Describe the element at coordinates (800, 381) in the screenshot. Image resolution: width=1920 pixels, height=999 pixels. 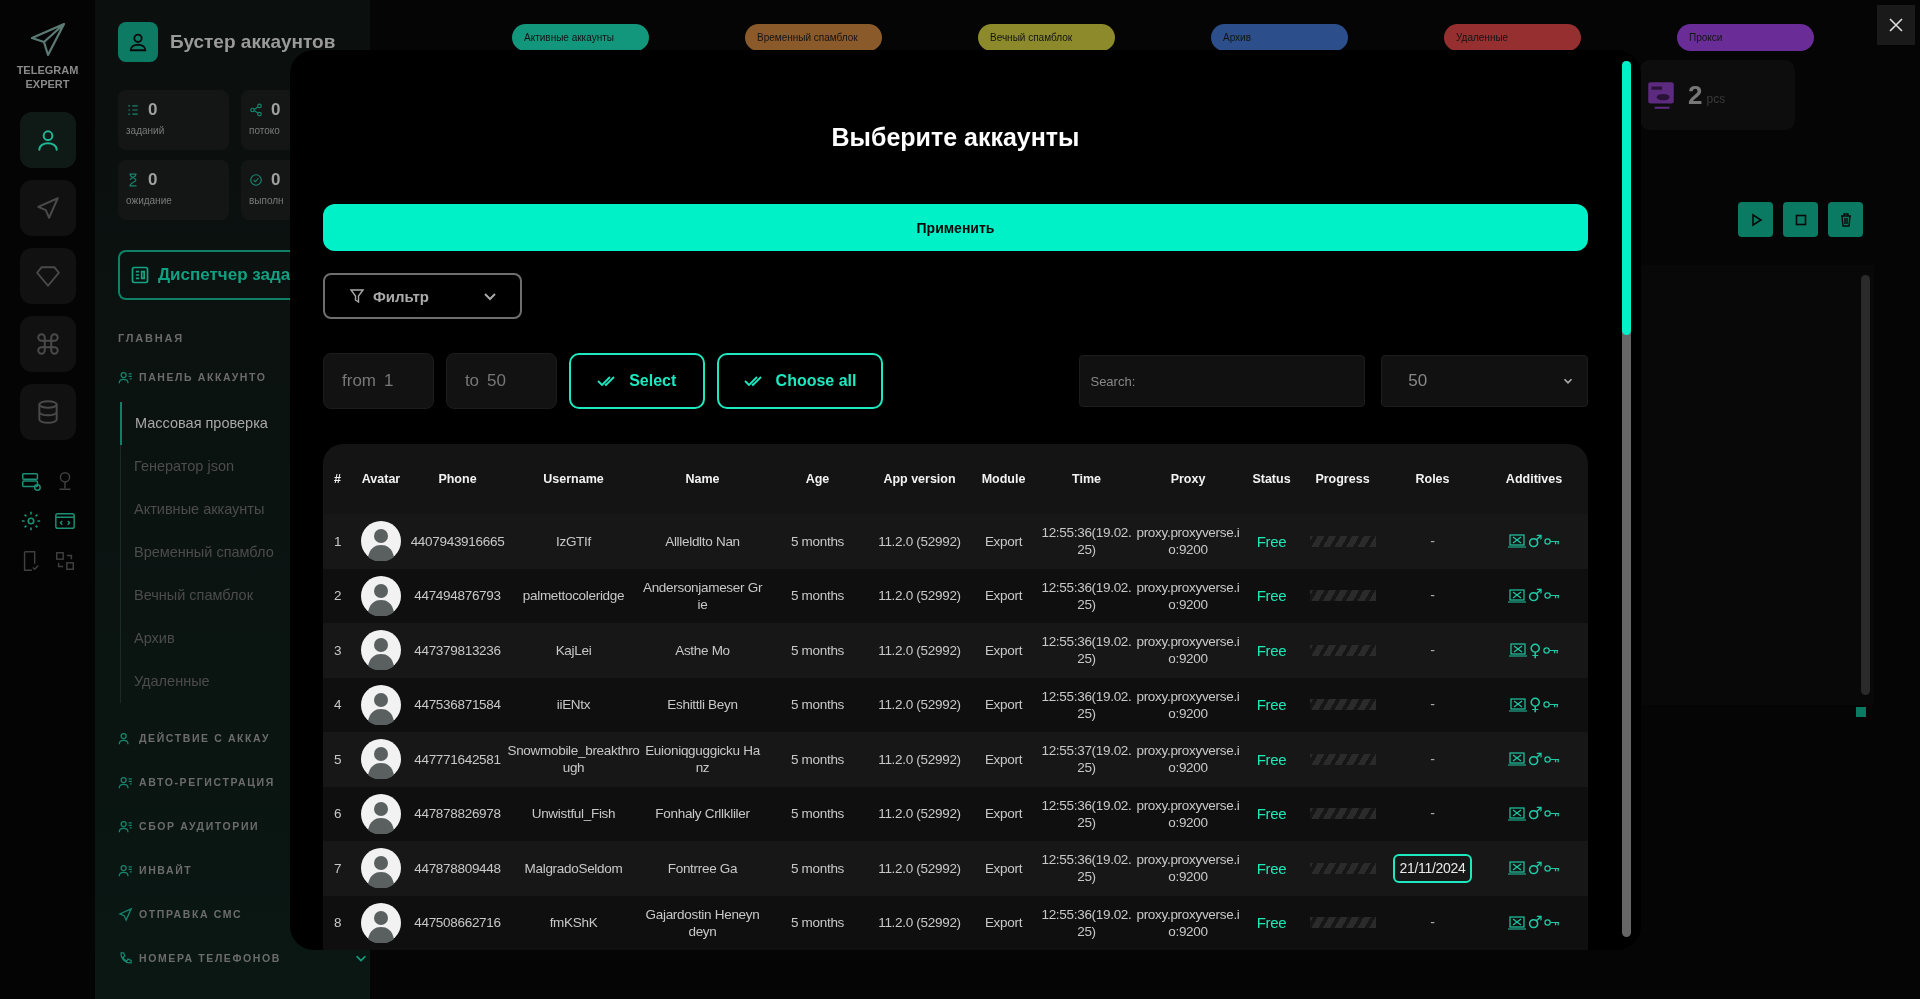
I see `choose-all-button: Choose all` at that location.